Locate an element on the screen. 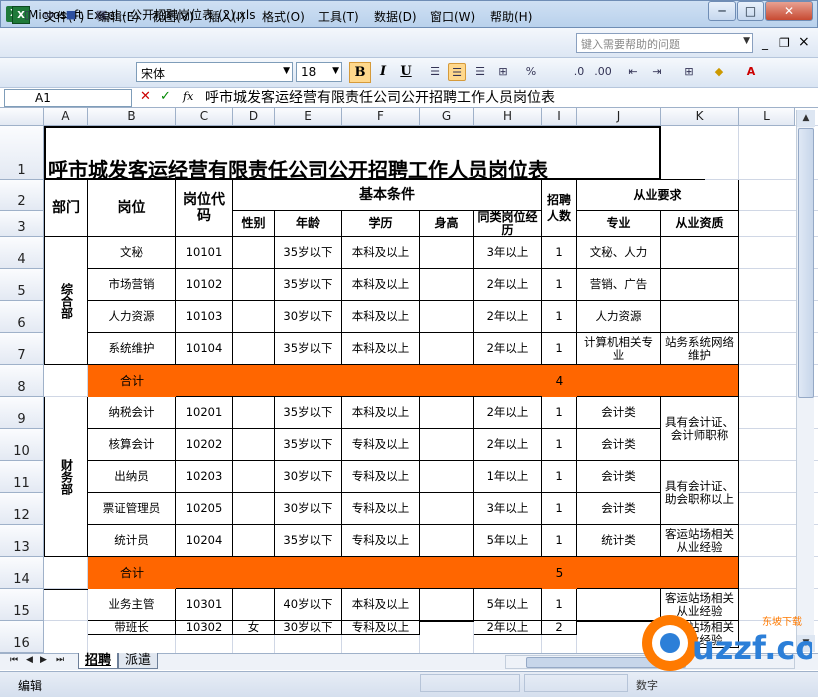 Image resolution: width=818 pixels, height=697 pixels. total-label: 合计 is located at coordinates (132, 381).